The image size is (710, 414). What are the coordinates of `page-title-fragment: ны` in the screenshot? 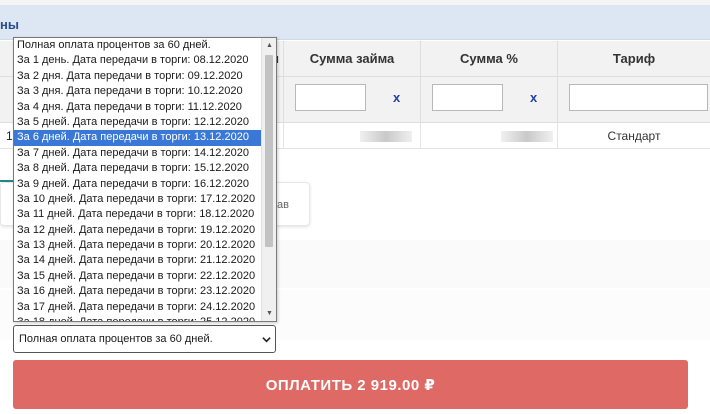 It's located at (9, 24).